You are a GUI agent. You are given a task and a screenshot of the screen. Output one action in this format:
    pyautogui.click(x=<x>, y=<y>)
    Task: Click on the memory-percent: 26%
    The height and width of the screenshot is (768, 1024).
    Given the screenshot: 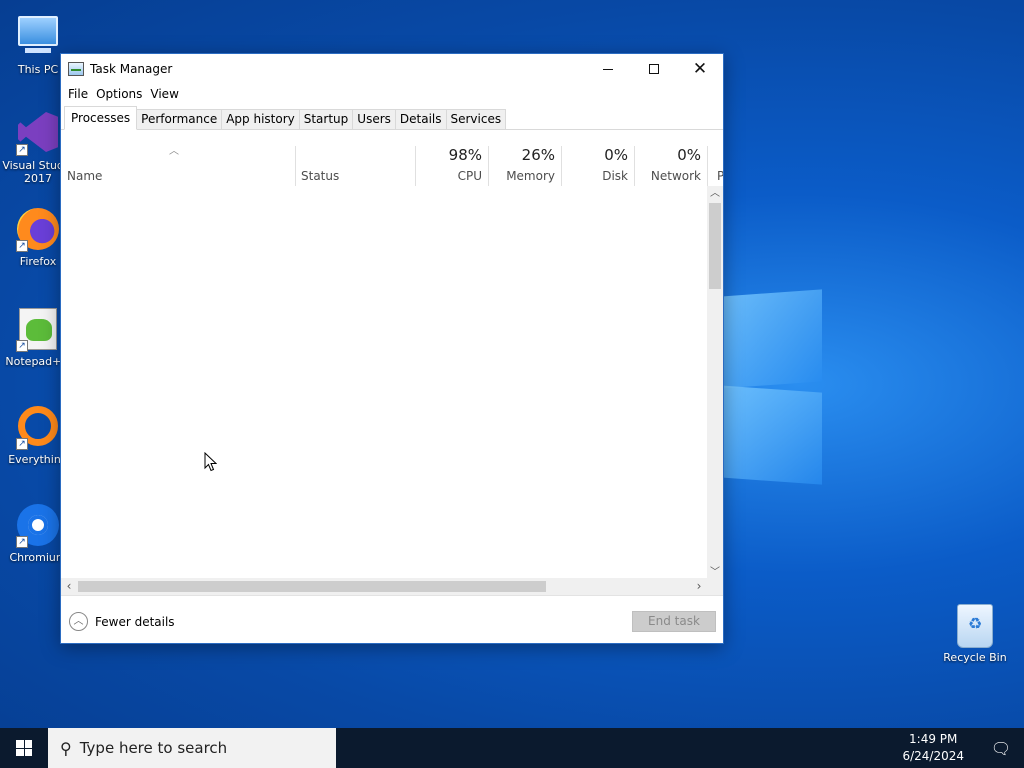 What is the action you would take?
    pyautogui.click(x=538, y=155)
    